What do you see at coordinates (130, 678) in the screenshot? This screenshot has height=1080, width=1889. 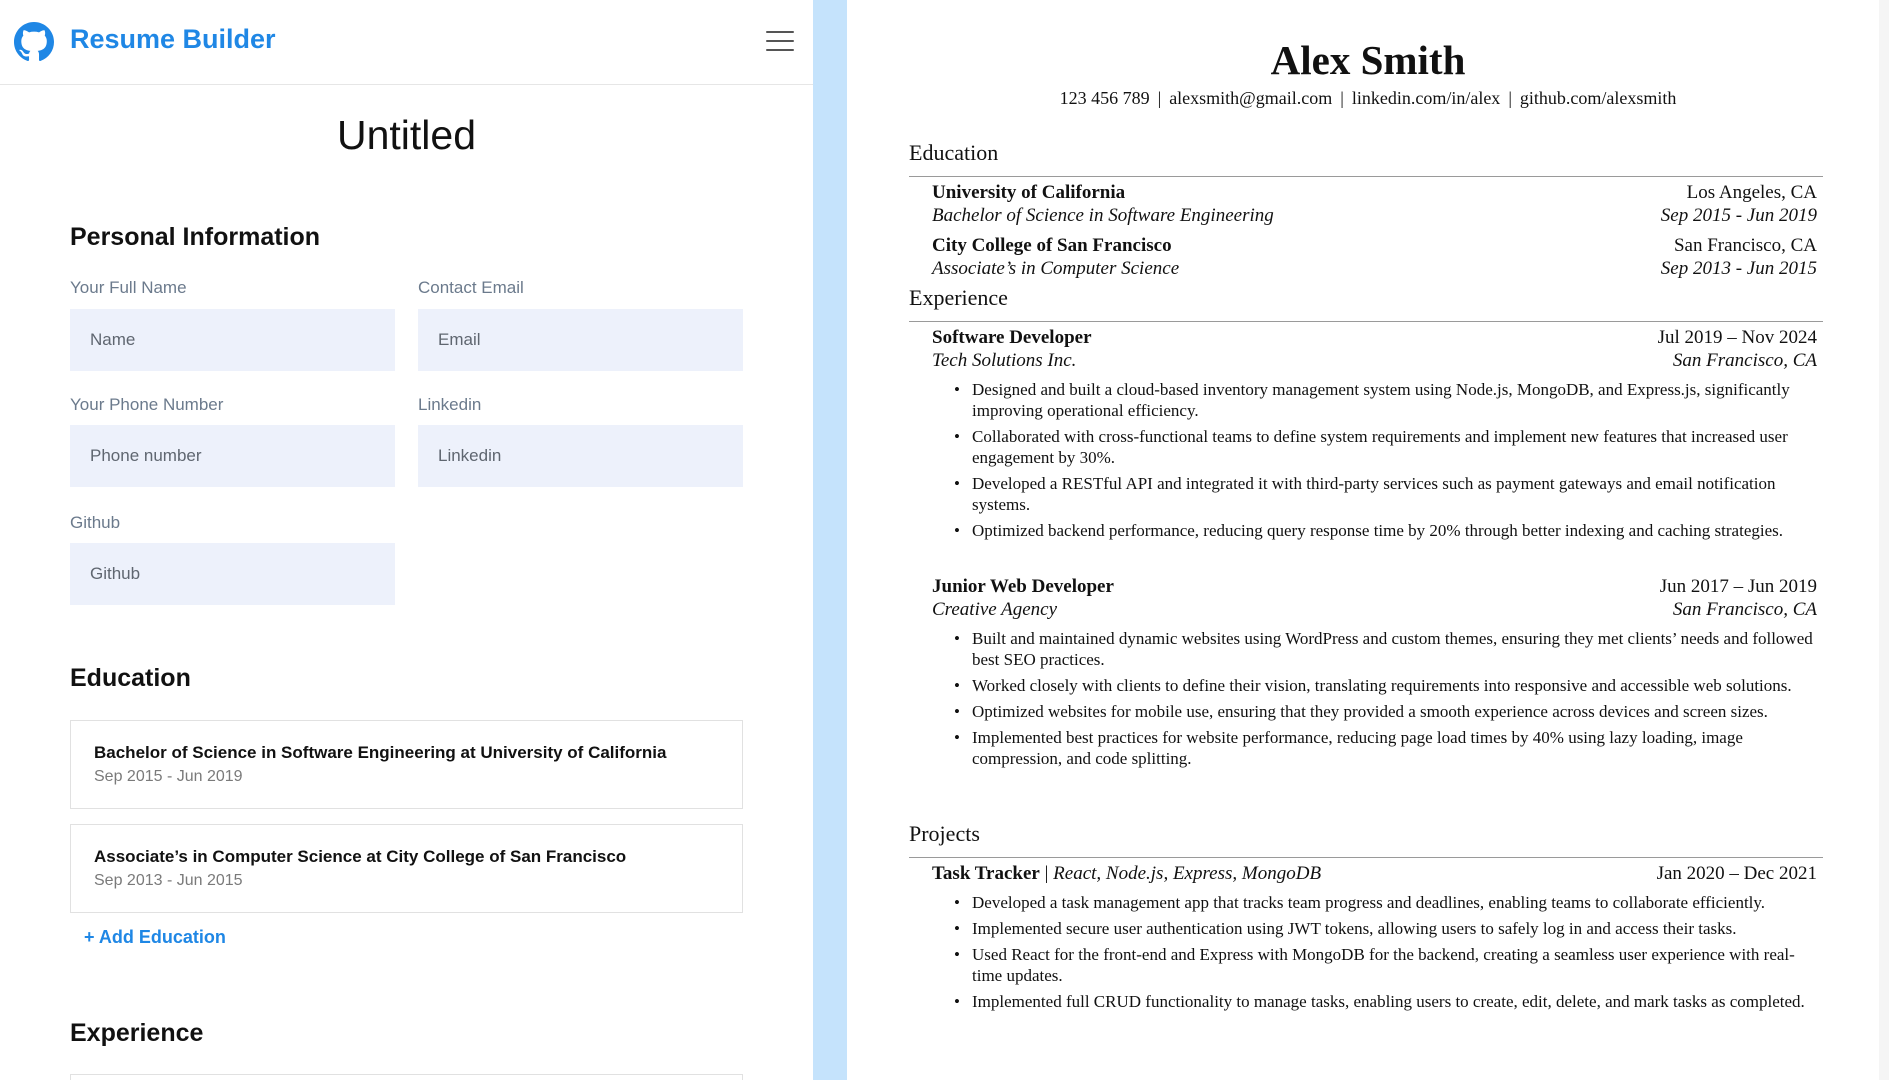 I see `education-heading: Education` at bounding box center [130, 678].